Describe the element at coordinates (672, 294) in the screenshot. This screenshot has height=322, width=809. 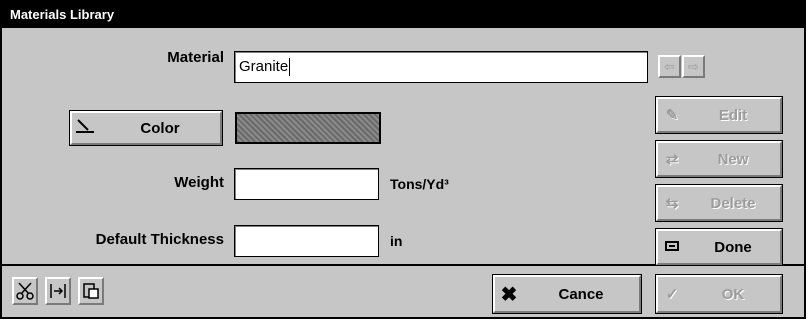
I see `checkmark-icon: ✓` at that location.